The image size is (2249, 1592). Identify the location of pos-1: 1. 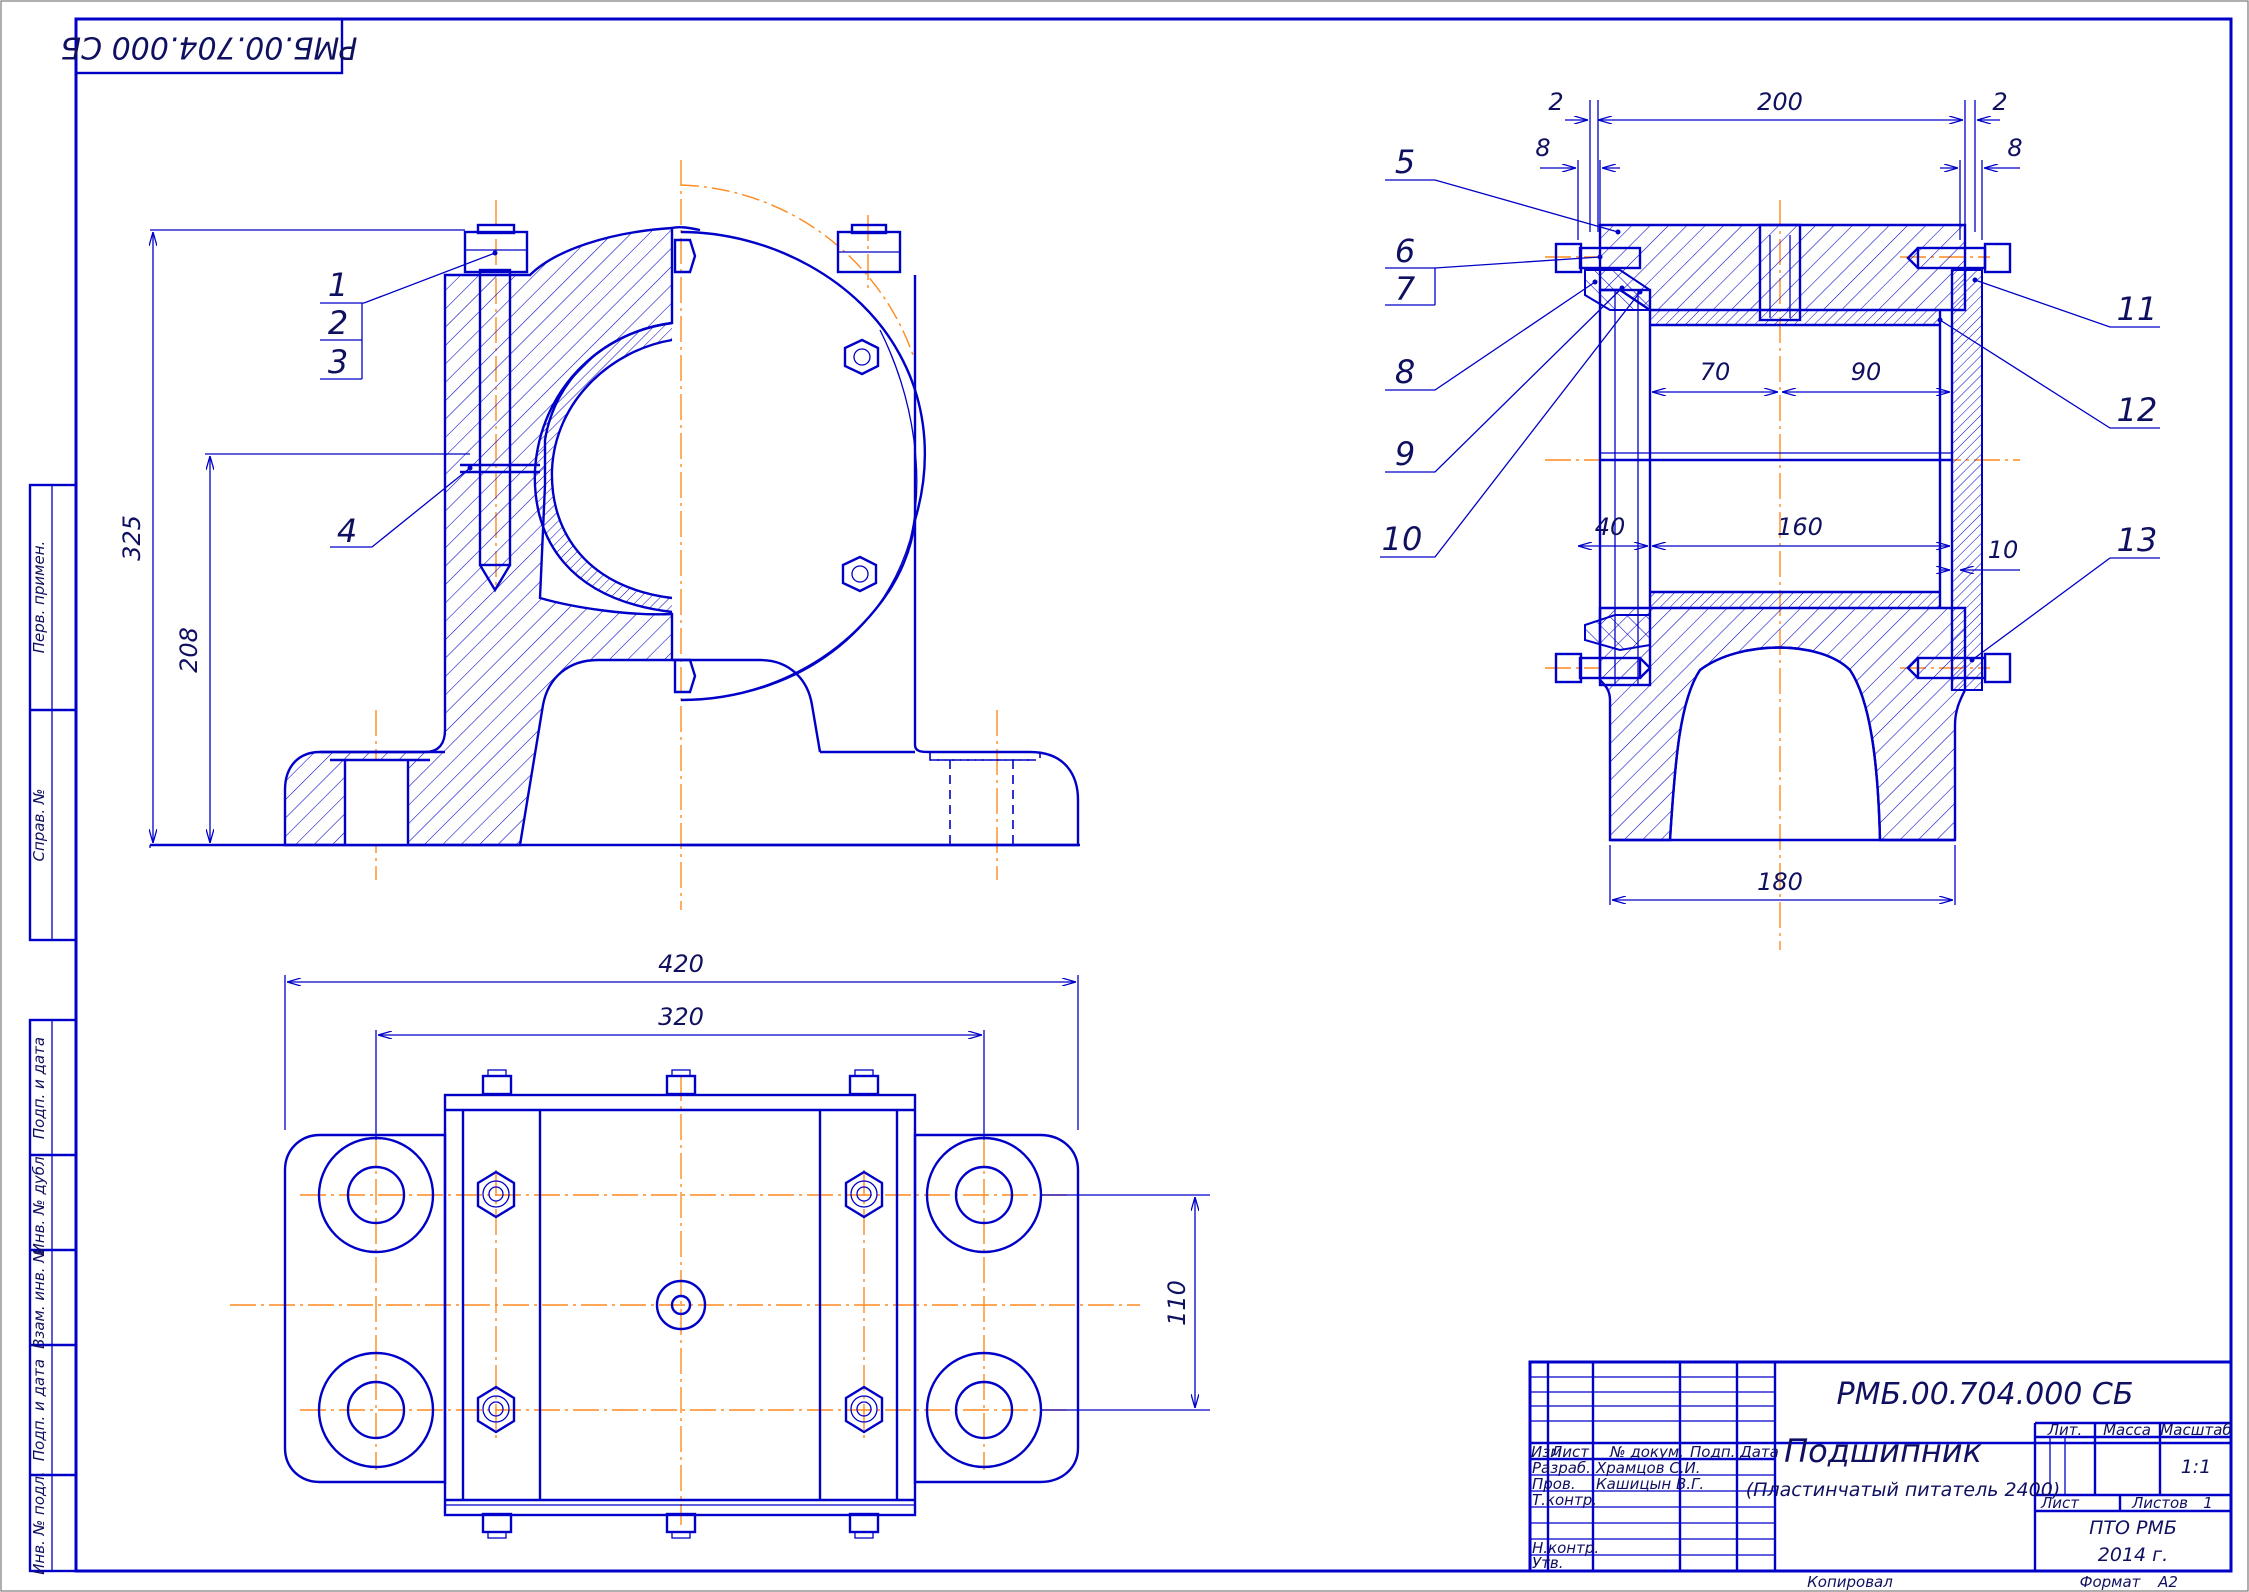
(338, 285).